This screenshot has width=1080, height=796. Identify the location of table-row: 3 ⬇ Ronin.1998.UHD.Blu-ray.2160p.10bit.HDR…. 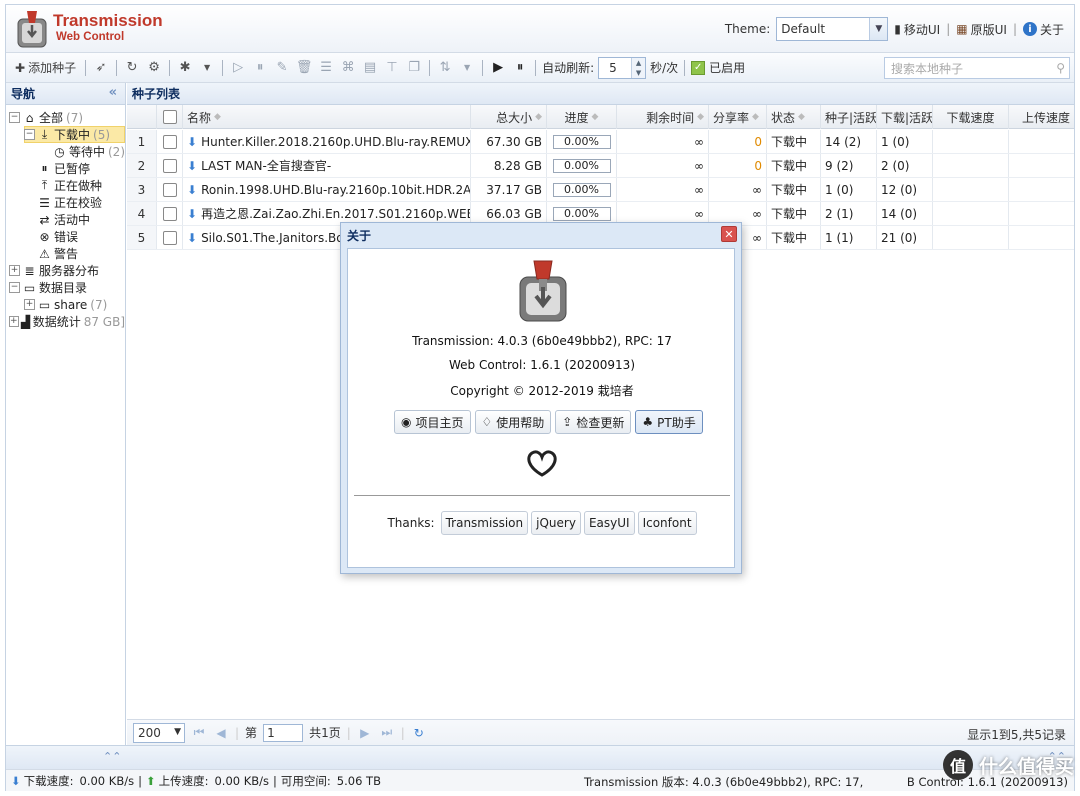
(600, 190).